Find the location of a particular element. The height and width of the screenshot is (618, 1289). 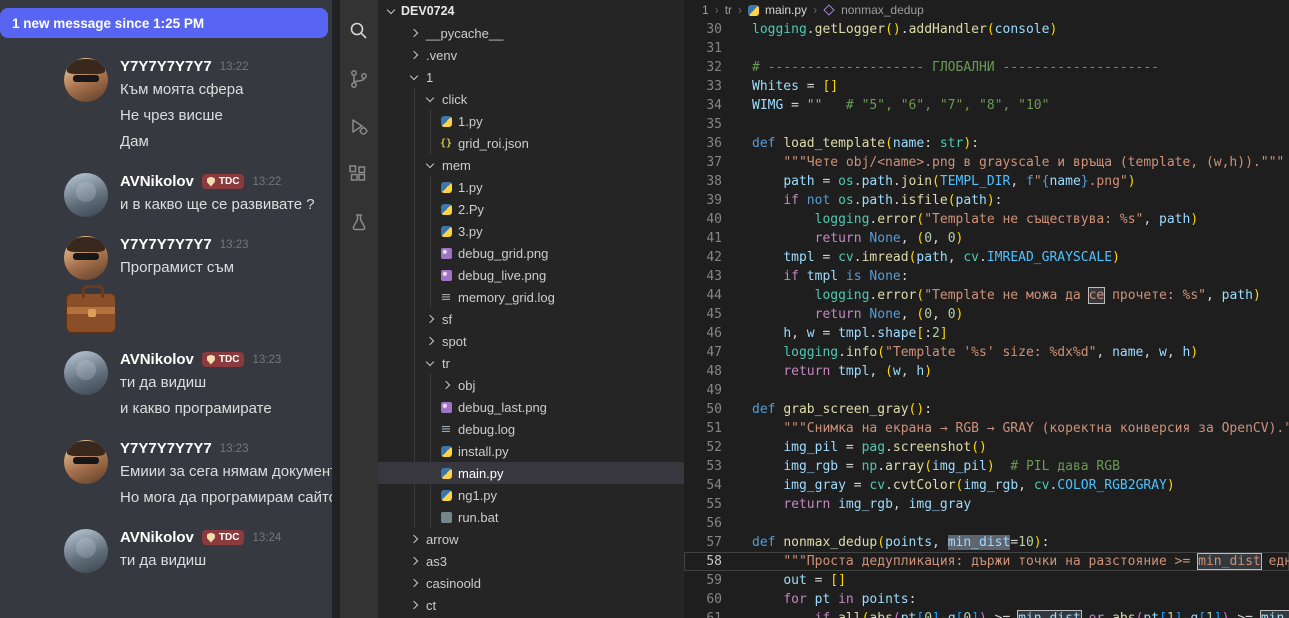

line-number: 33 is located at coordinates (703, 86).